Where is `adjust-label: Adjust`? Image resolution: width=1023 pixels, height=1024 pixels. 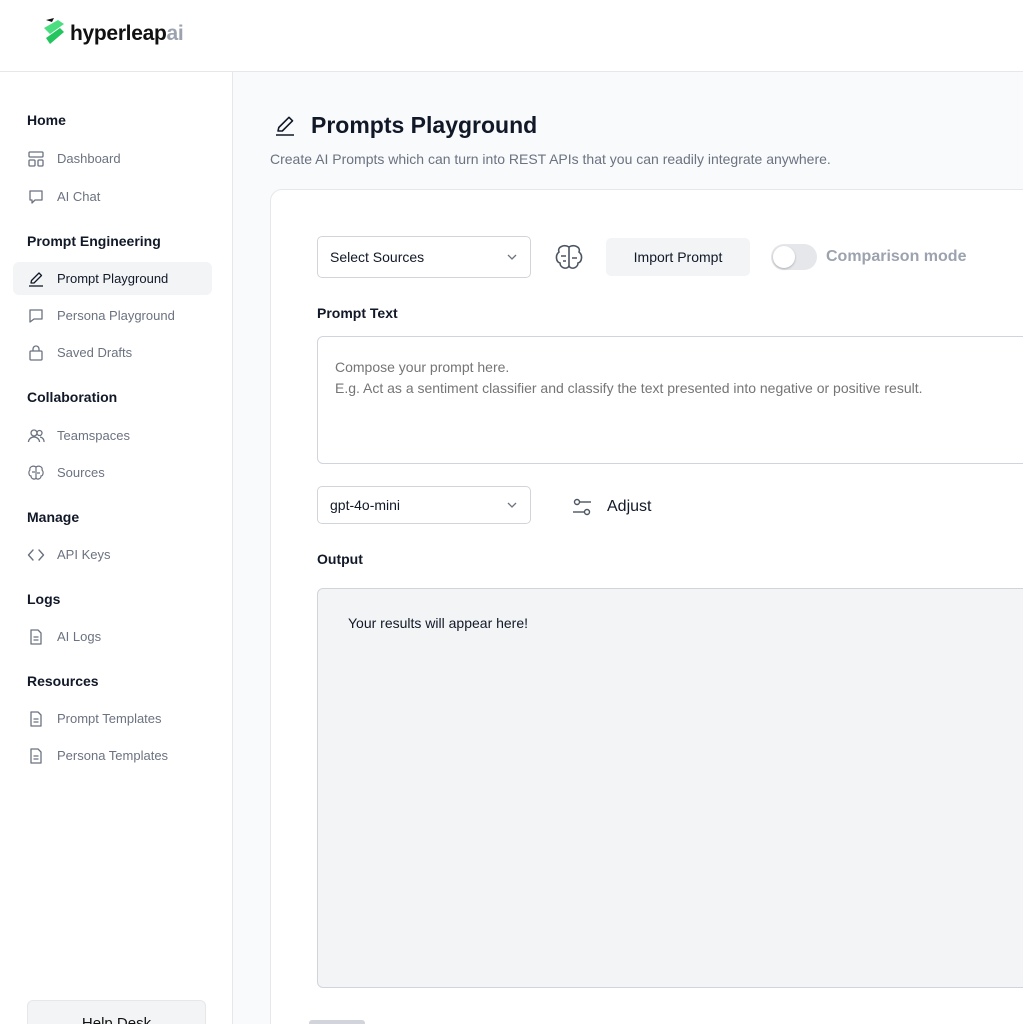 adjust-label: Adjust is located at coordinates (629, 506).